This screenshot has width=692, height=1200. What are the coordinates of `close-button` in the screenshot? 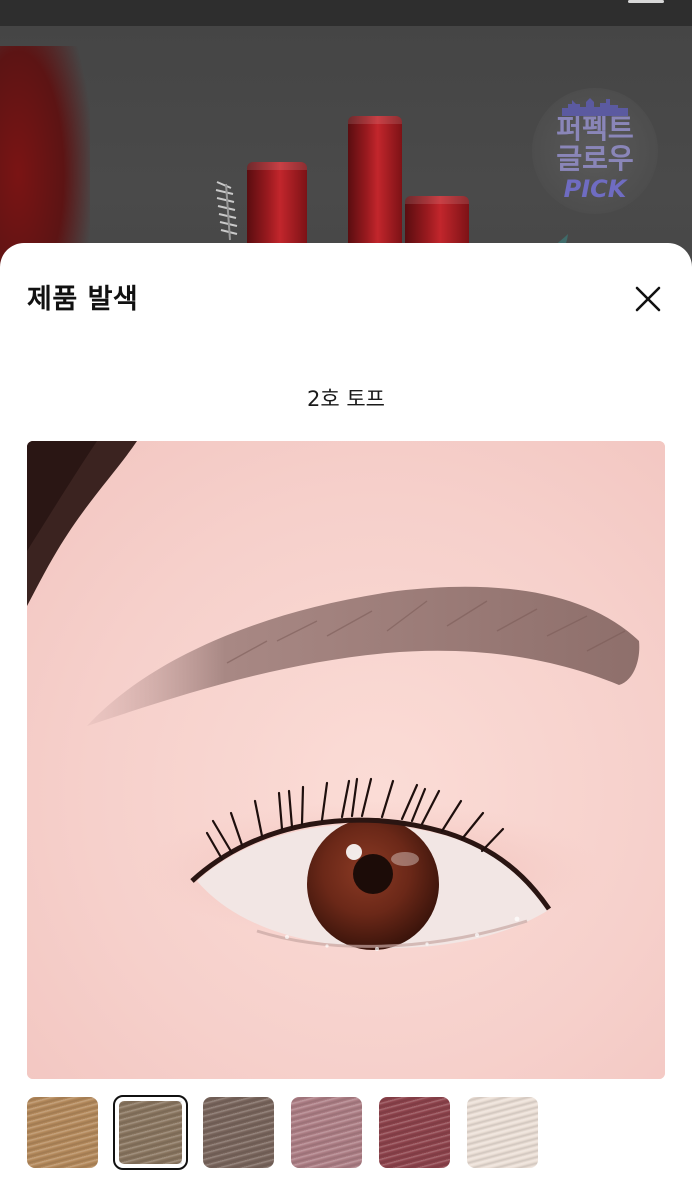 It's located at (648, 299).